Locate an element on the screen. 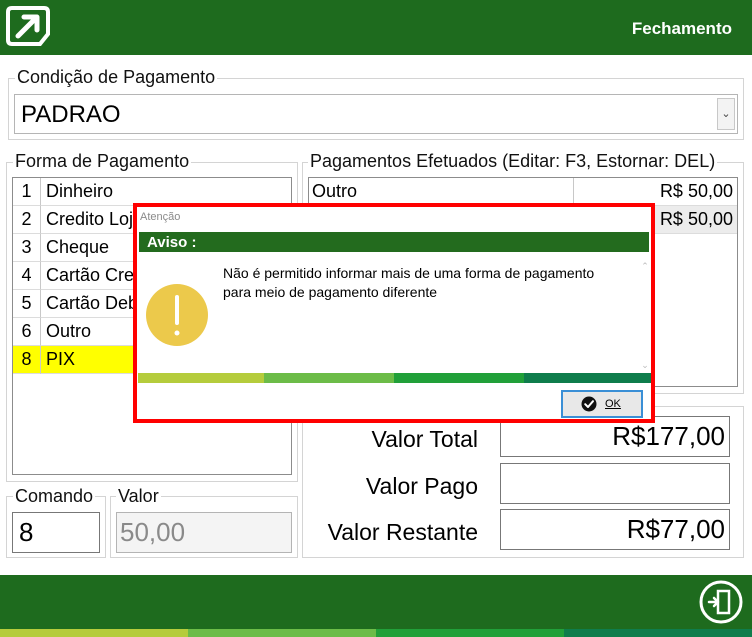 This screenshot has height=637, width=752. list-item-name: Dinheiro is located at coordinates (166, 192).